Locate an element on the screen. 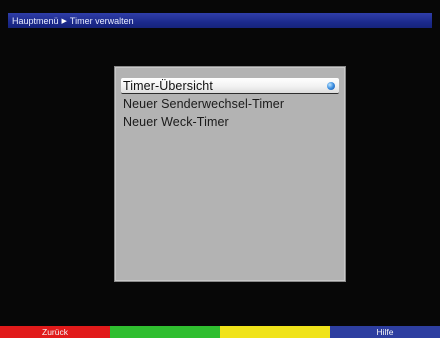  red-button-back: Zurück is located at coordinates (55, 332).